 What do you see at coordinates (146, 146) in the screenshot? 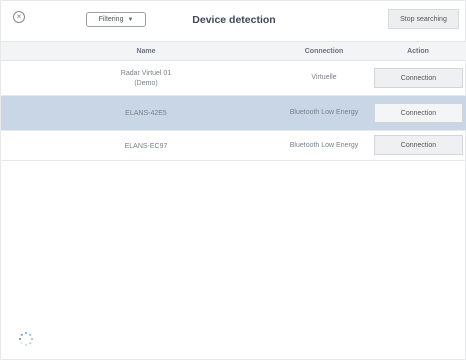
I see `device-name: ELANS-EC97` at bounding box center [146, 146].